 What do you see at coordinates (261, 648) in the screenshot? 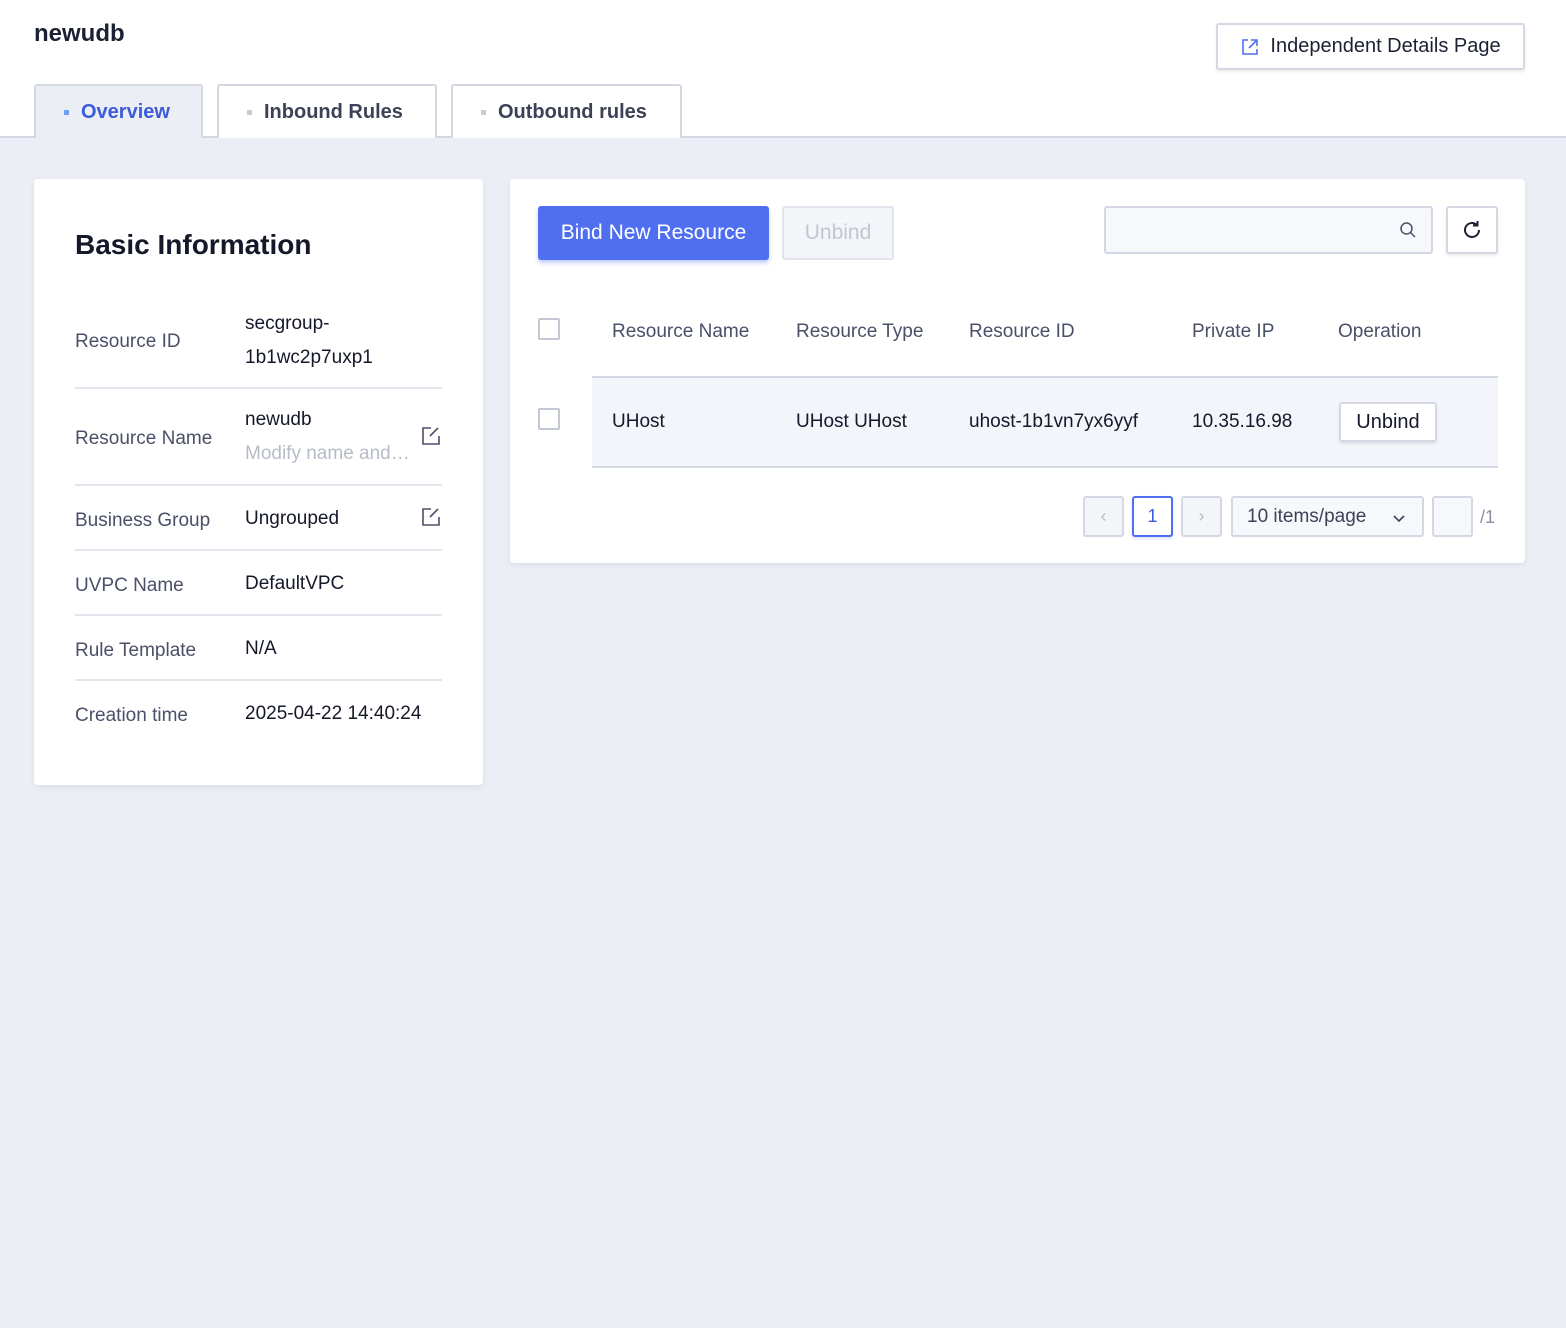
I see `rule-template-value: N/A` at bounding box center [261, 648].